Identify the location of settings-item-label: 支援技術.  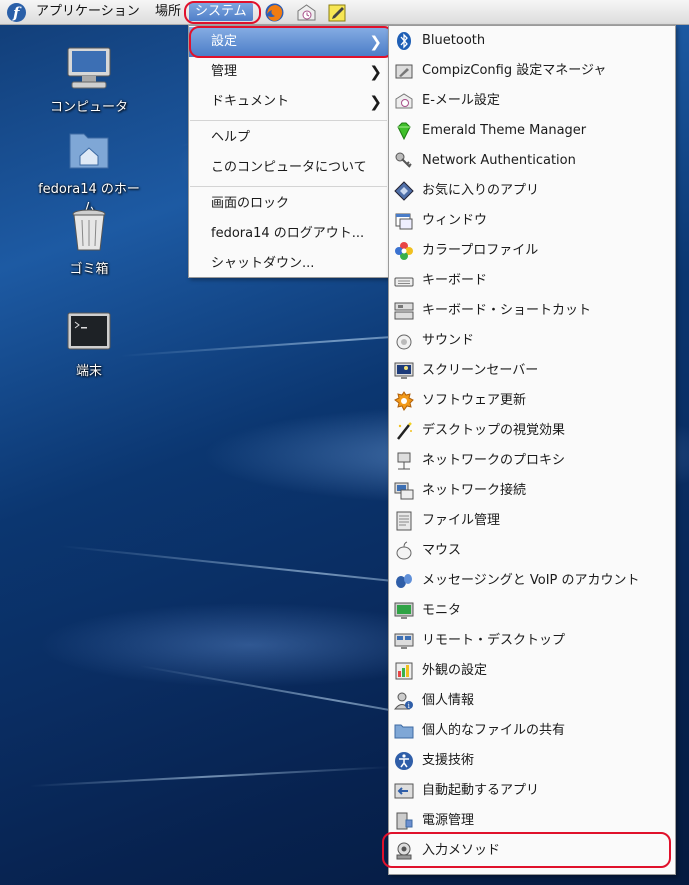
(448, 760).